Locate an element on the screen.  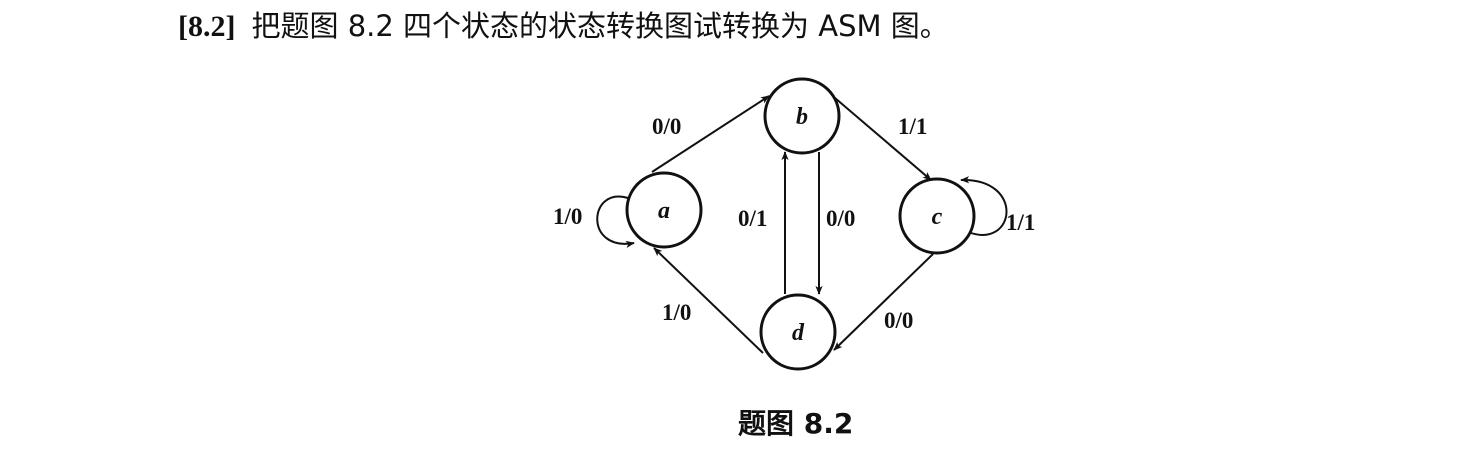
label-b-to-d: 0/0 is located at coordinates (840, 218).